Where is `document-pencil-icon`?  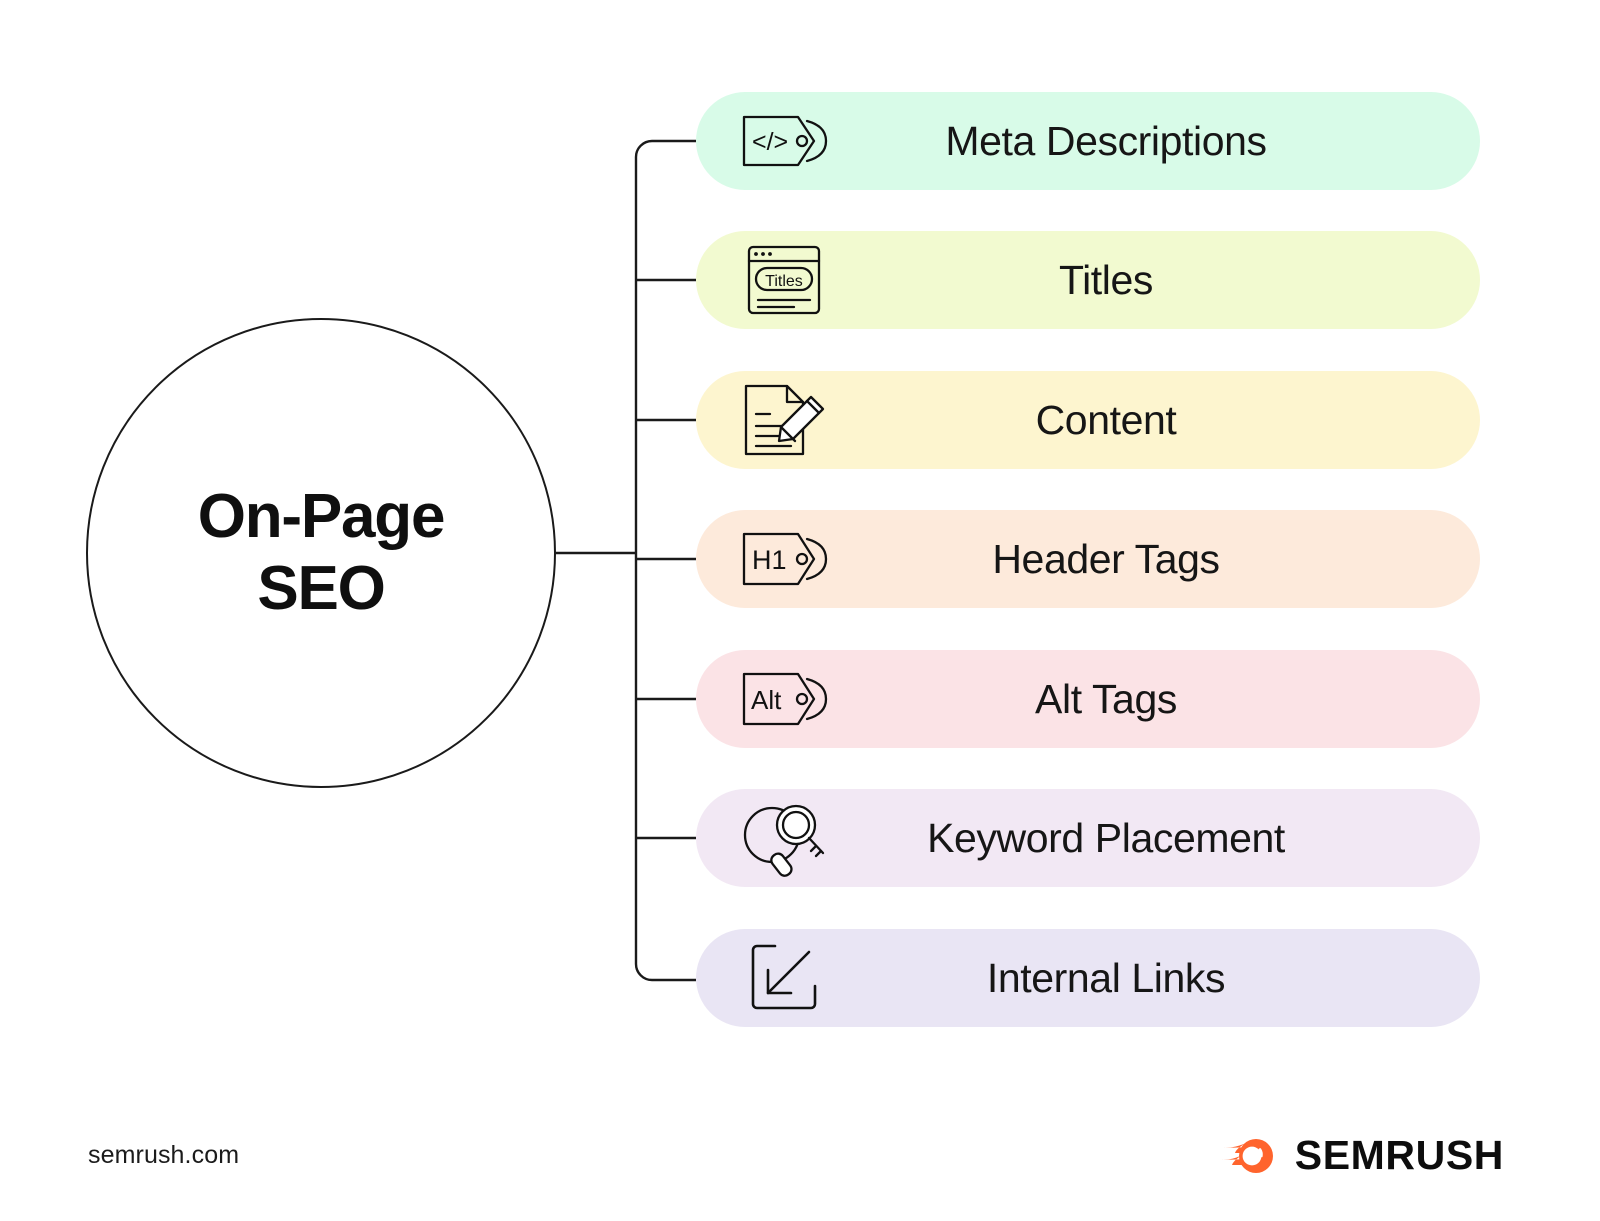 document-pencil-icon is located at coordinates (784, 420).